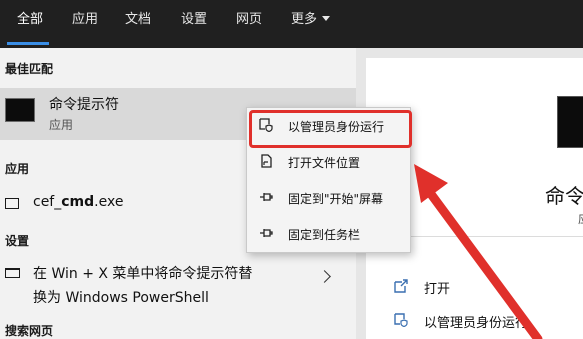 The width and height of the screenshot is (583, 339). Describe the element at coordinates (47, 202) in the screenshot. I see `app-name-prefix: cef_` at that location.